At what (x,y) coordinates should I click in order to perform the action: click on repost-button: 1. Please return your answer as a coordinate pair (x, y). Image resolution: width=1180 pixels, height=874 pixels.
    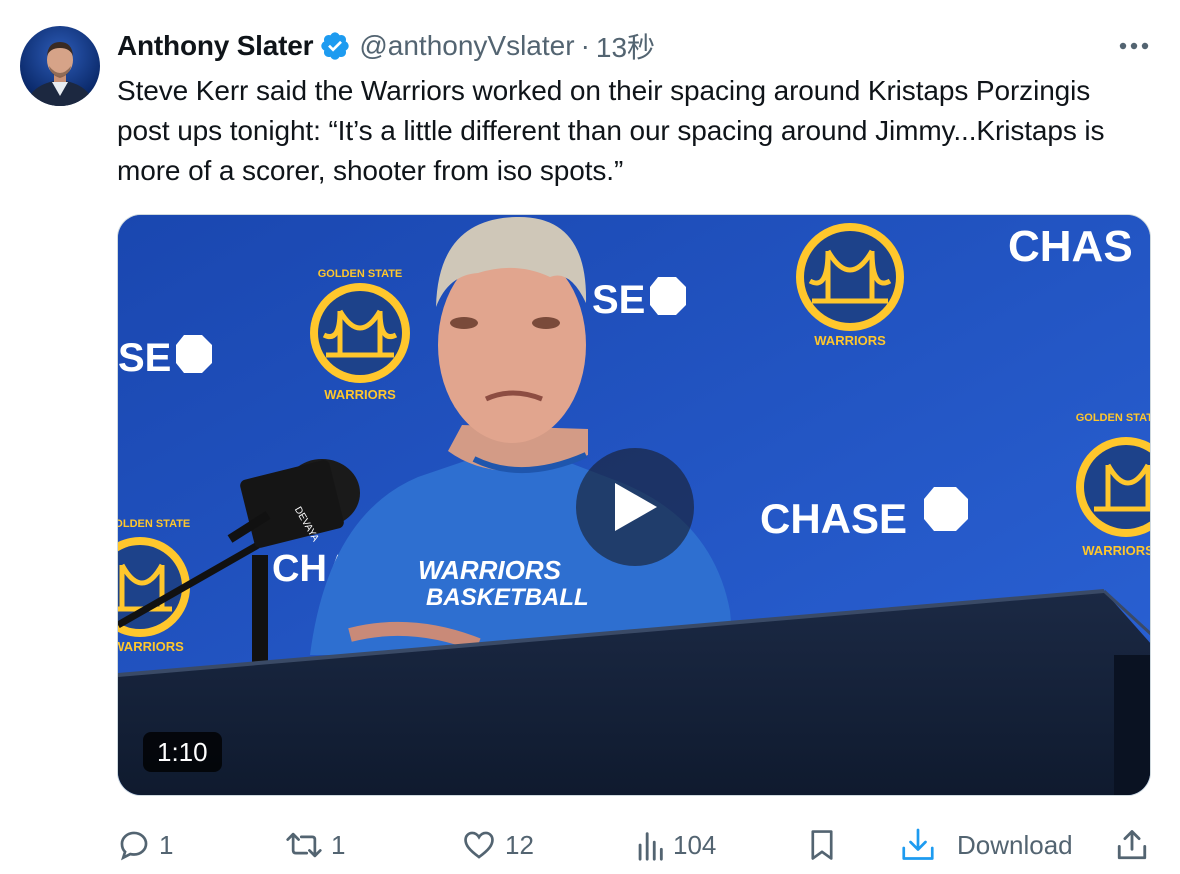
    Looking at the image, I should click on (315, 845).